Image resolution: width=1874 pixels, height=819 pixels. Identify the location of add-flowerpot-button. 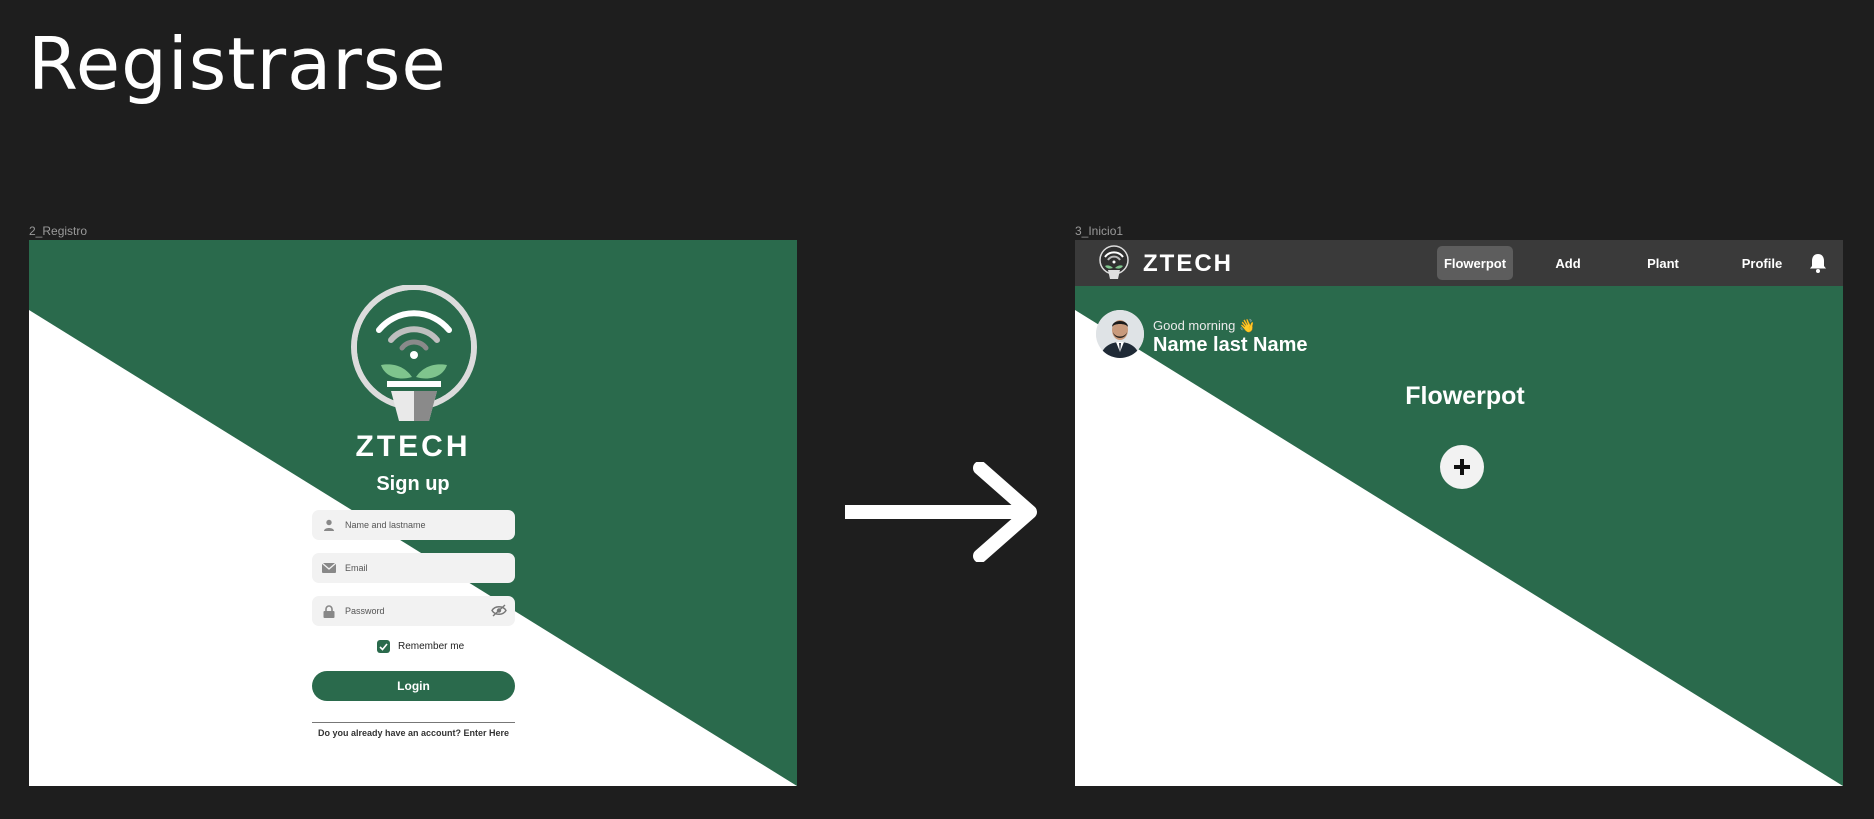
(1462, 467).